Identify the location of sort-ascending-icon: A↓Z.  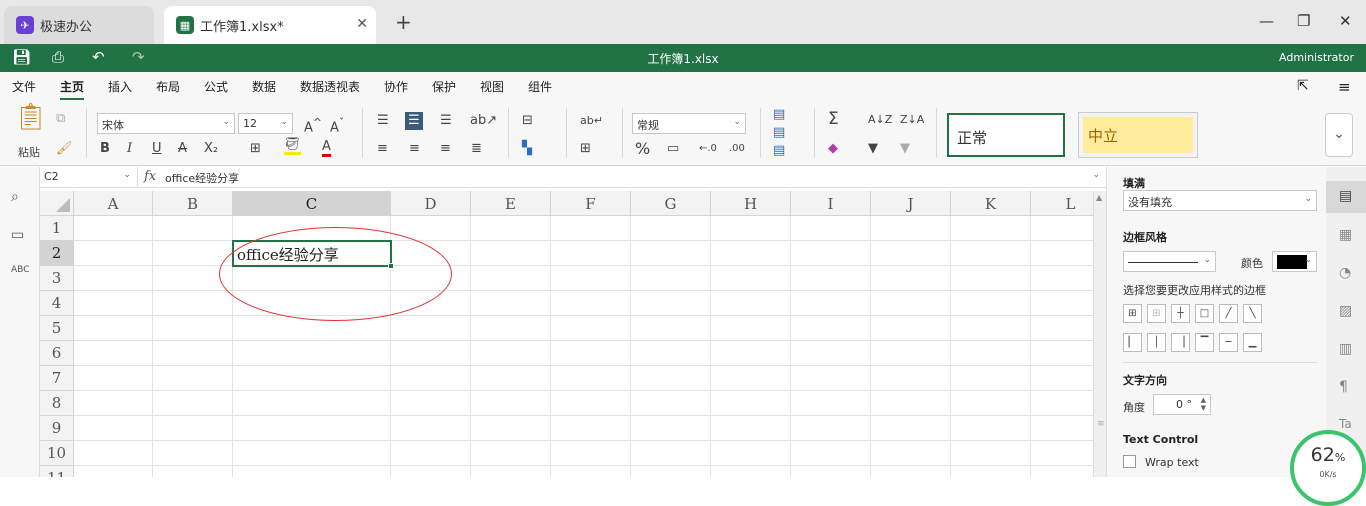
(880, 120).